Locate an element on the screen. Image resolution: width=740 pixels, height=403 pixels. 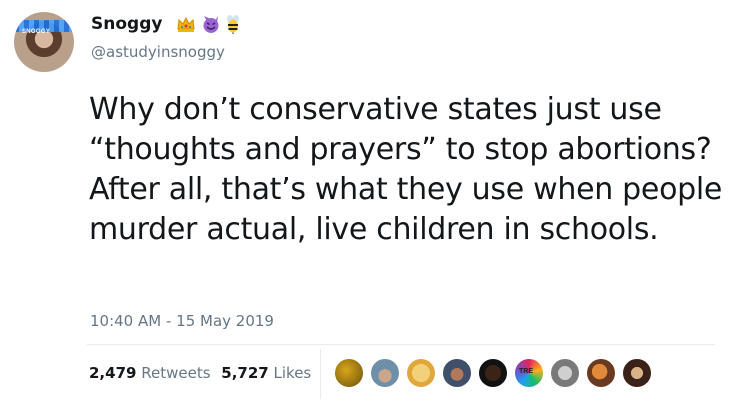
retweets-stat: 2,479 Retweets is located at coordinates (150, 373).